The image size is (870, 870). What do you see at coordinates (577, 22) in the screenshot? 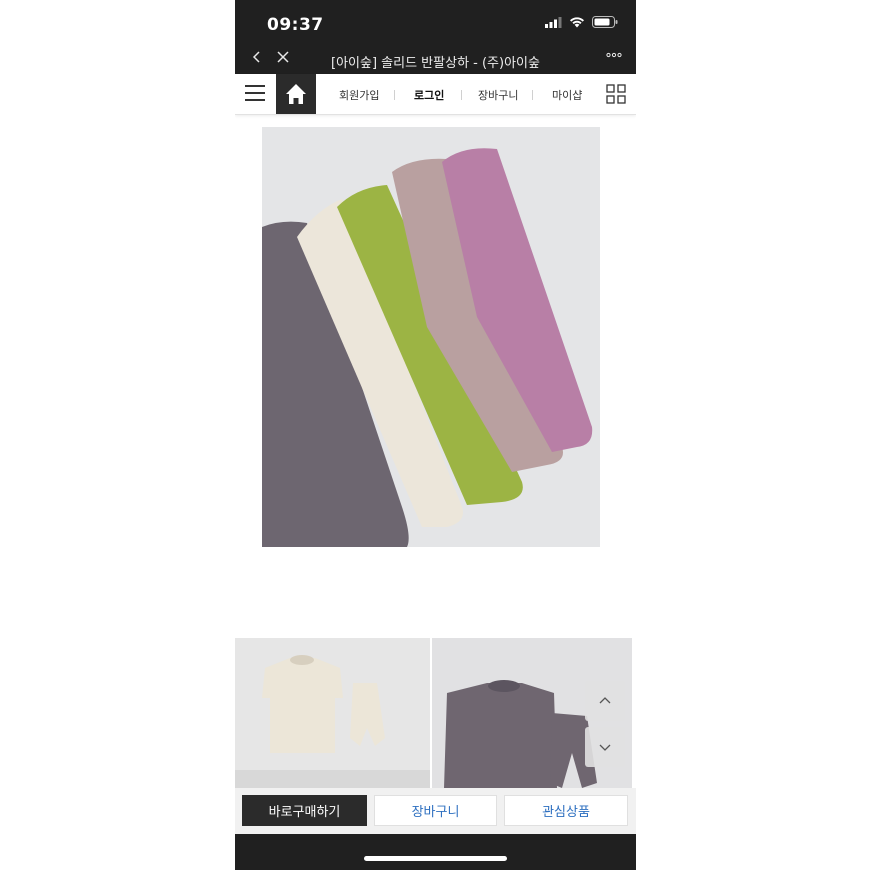
I see `wifi-icon` at bounding box center [577, 22].